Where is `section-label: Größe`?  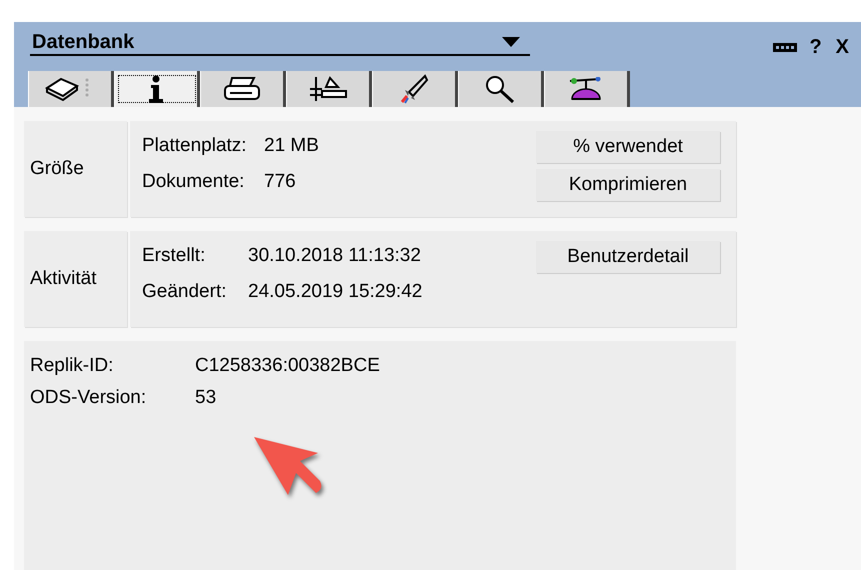
section-label: Größe is located at coordinates (75, 169).